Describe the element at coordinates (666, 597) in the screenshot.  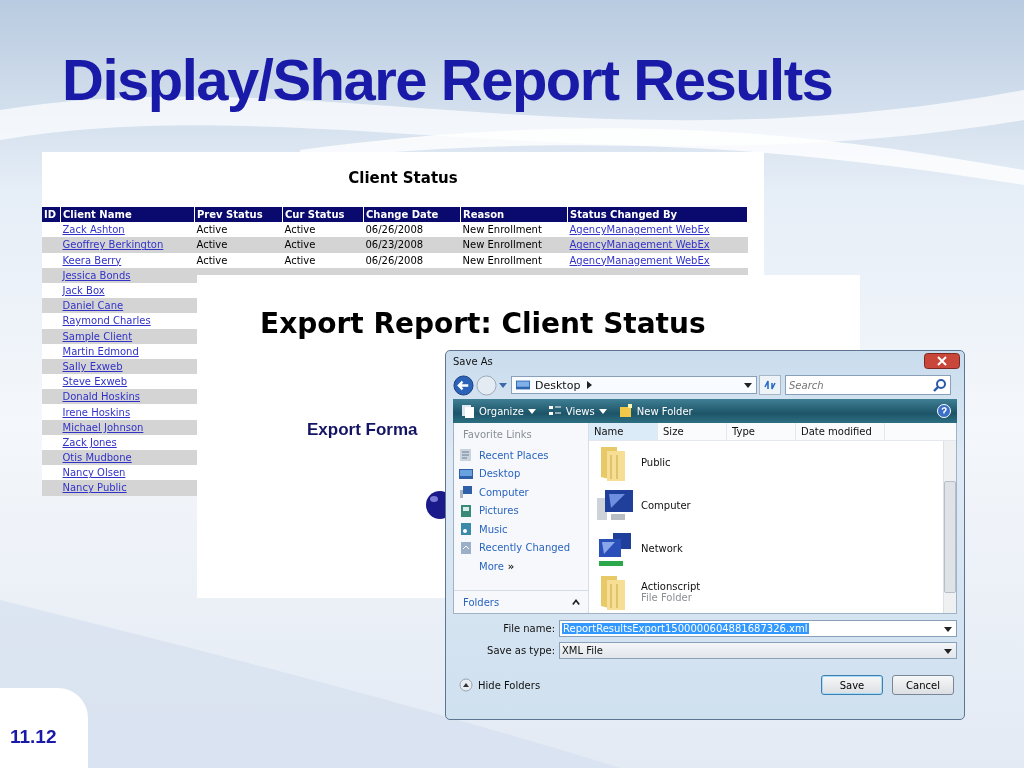
I see `file-type: File Folder` at that location.